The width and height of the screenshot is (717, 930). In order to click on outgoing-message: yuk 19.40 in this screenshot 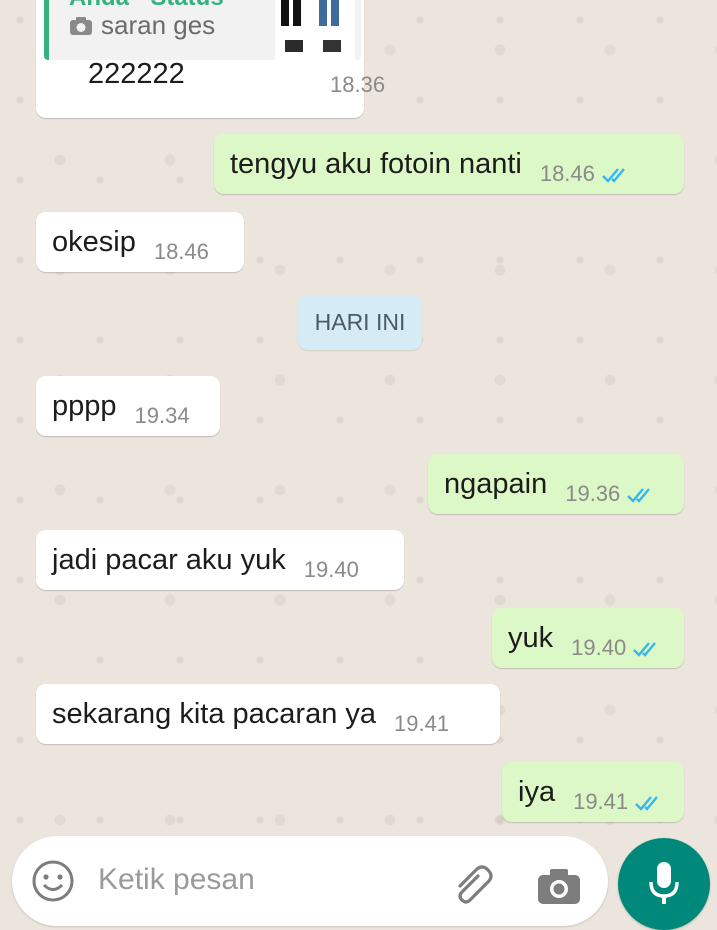, I will do `click(588, 638)`.